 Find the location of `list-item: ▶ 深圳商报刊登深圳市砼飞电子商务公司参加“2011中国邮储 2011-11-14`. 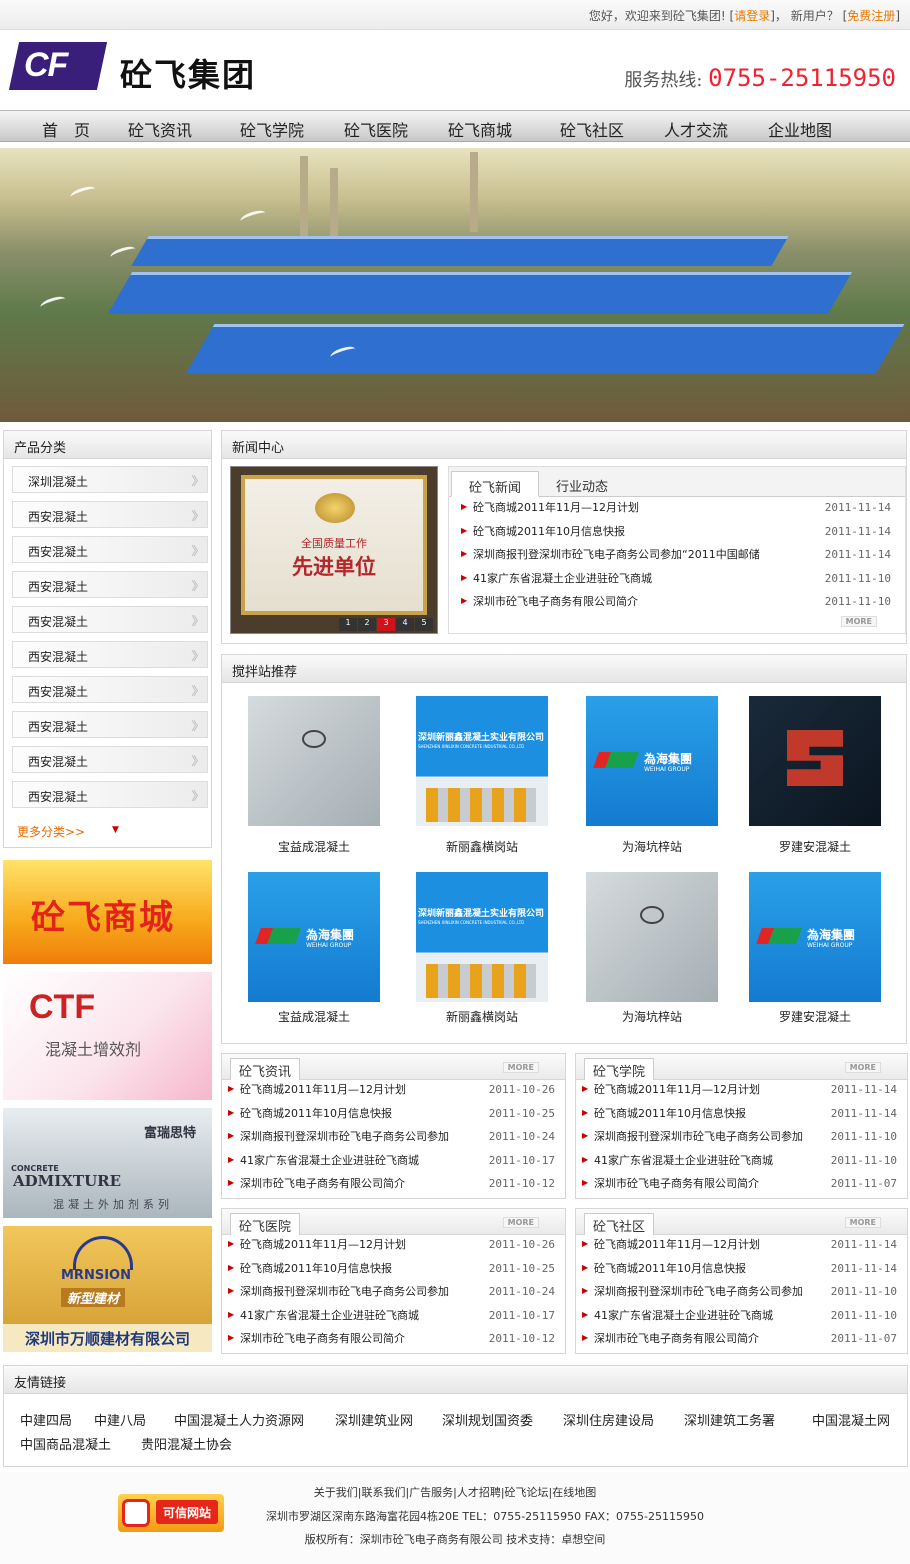

list-item: ▶ 深圳商报刊登深圳市砼飞电子商务公司参加“2011中国邮储 2011-11-14 is located at coordinates (679, 558).